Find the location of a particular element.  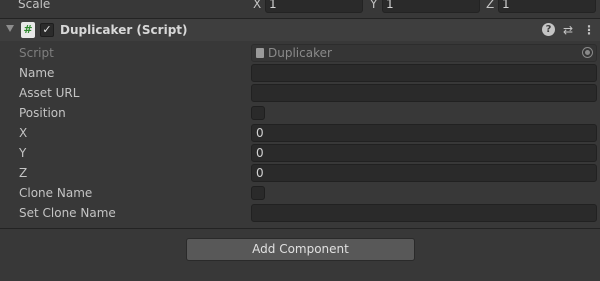

clone-name-checkbox is located at coordinates (258, 193).